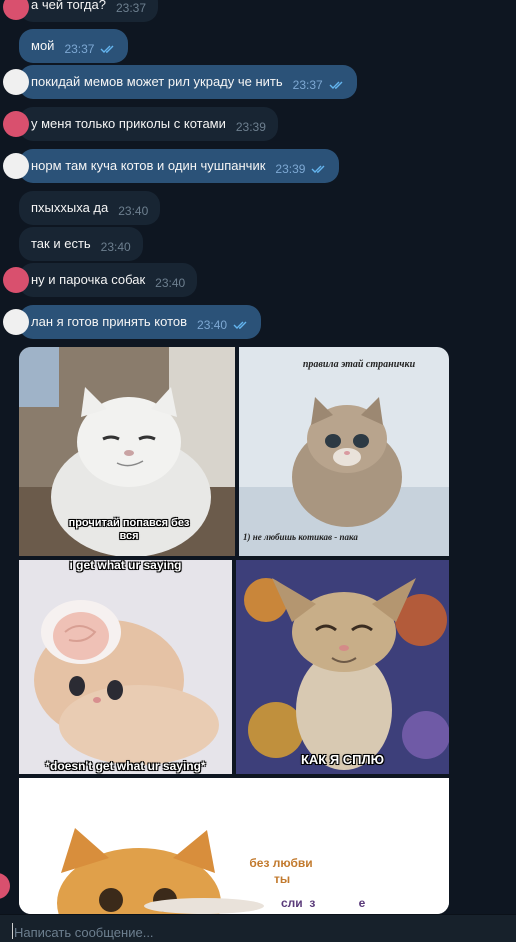 Image resolution: width=516 pixels, height=942 pixels. I want to click on message-bubble-incoming: так и есть 23:40, so click(81, 244).